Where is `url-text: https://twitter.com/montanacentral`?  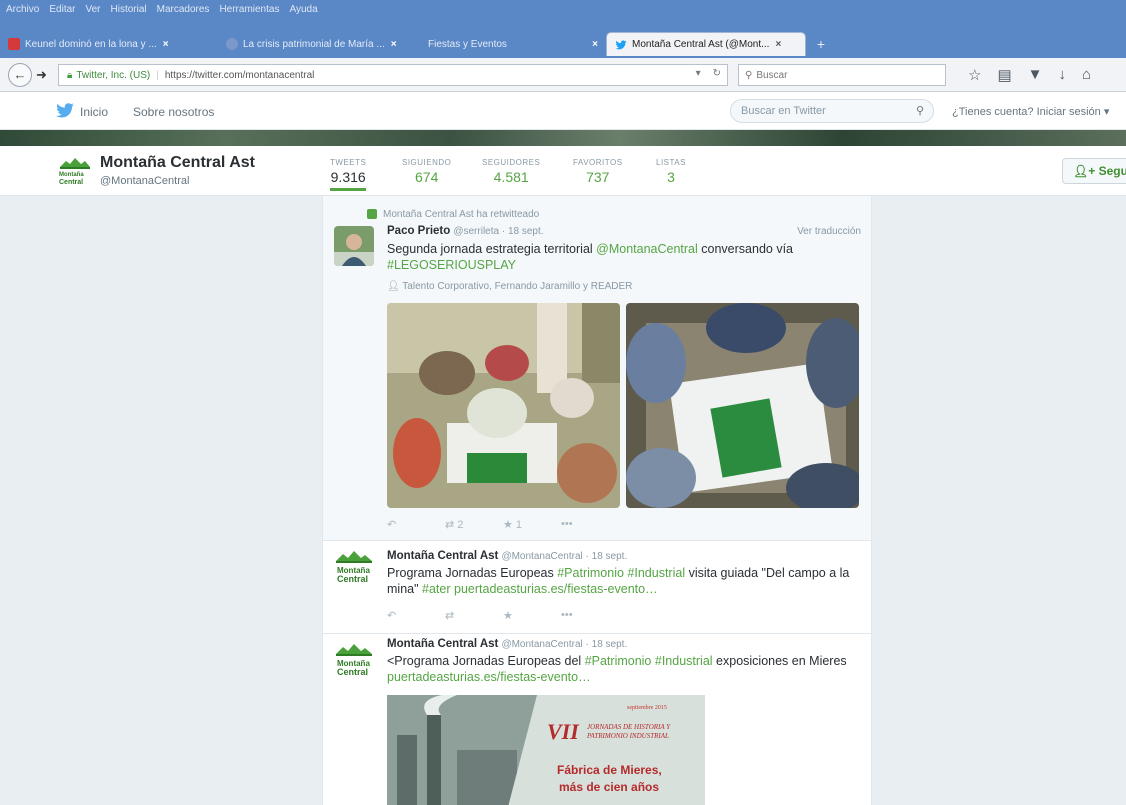 url-text: https://twitter.com/montanacentral is located at coordinates (240, 75).